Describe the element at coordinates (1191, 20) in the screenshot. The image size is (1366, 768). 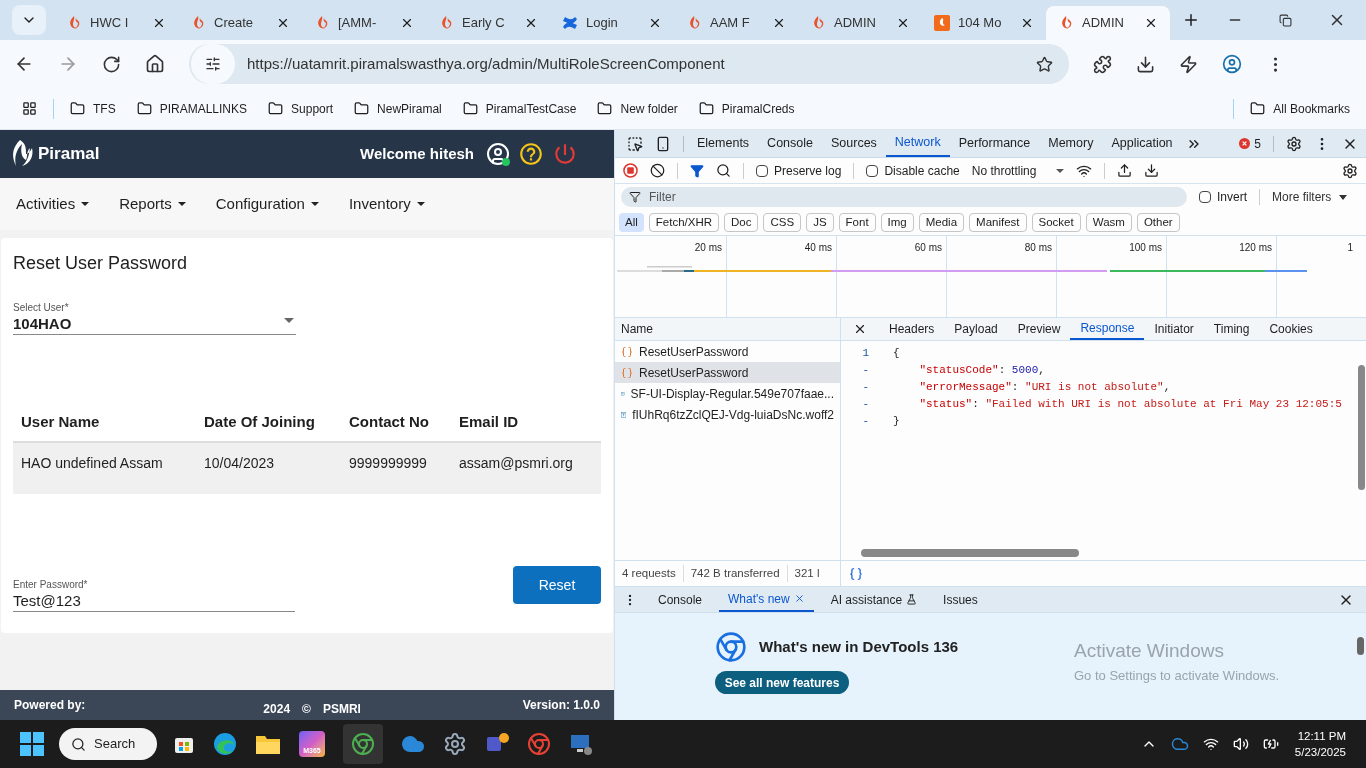
I see `new-tab-icon` at that location.